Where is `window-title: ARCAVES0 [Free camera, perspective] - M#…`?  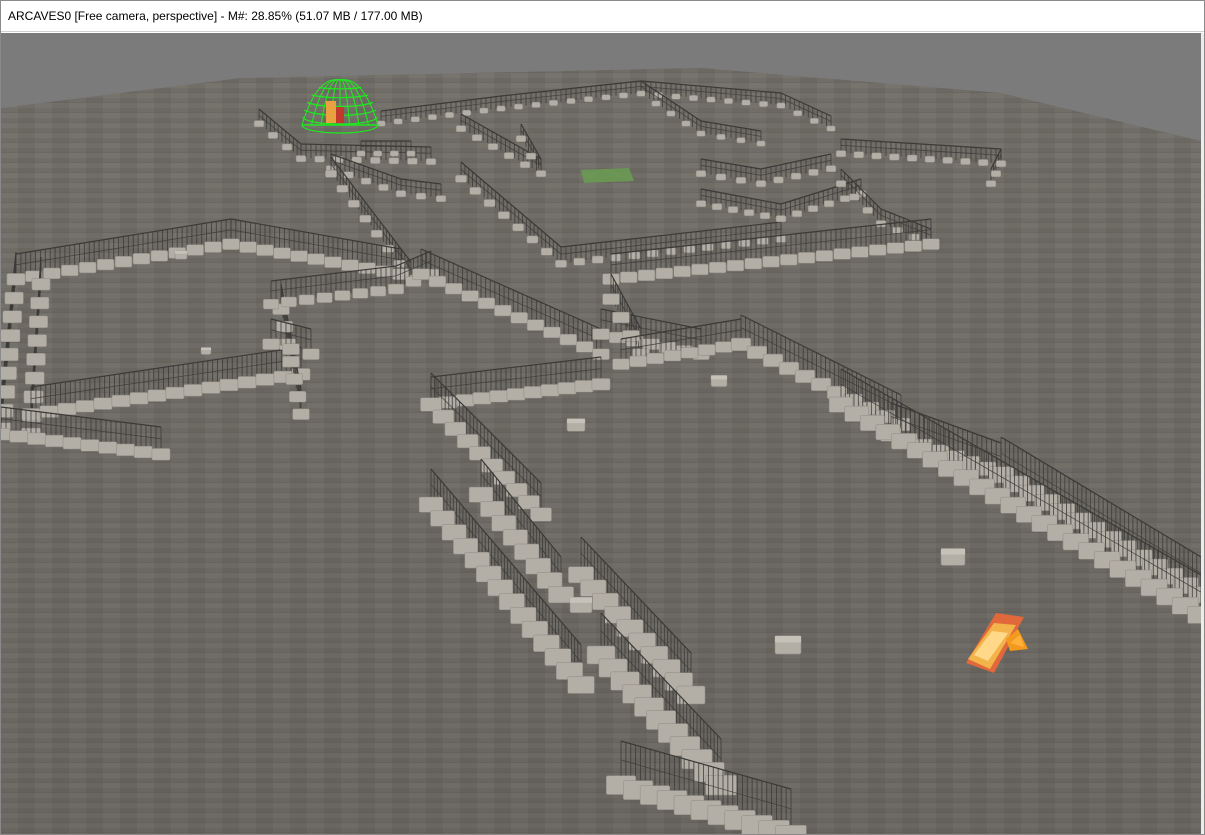 window-title: ARCAVES0 [Free camera, perspective] - M#… is located at coordinates (215, 16).